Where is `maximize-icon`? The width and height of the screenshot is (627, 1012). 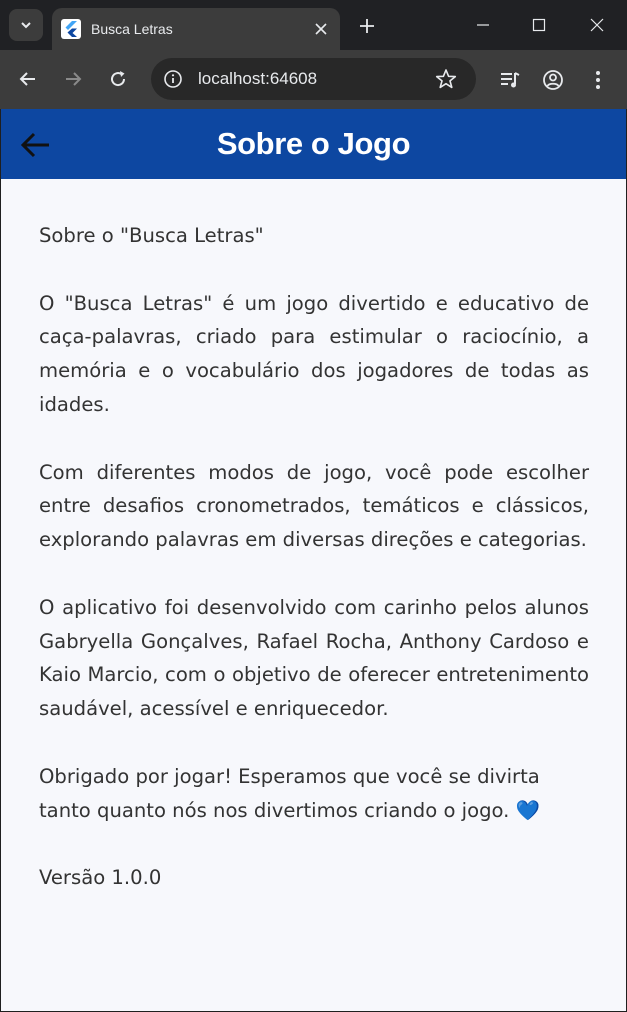 maximize-icon is located at coordinates (539, 25).